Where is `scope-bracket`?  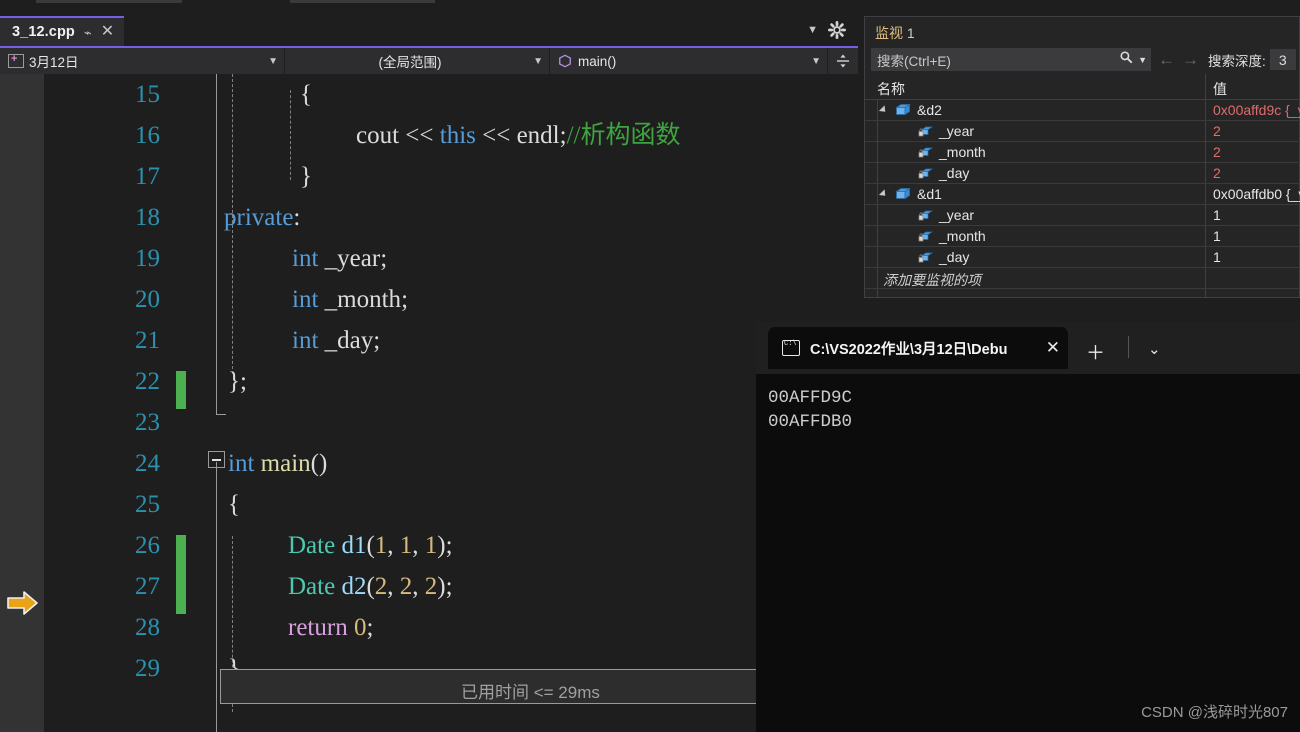
scope-bracket is located at coordinates (216, 597).